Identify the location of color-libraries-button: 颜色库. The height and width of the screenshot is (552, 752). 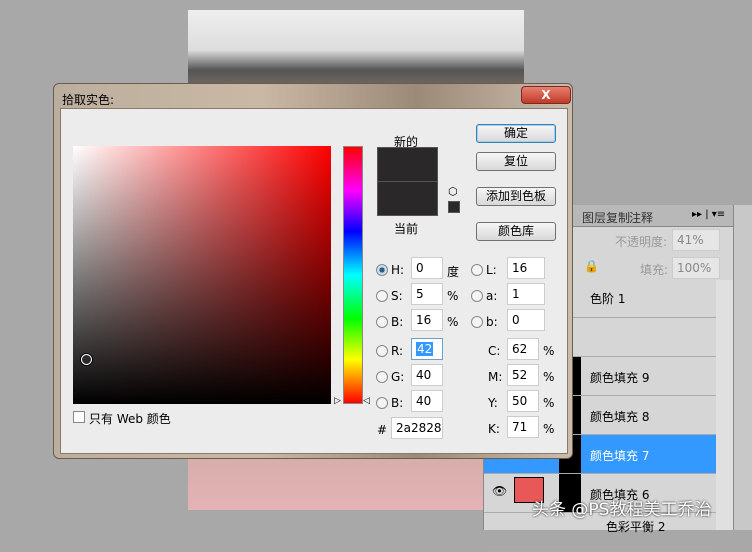
(516, 231).